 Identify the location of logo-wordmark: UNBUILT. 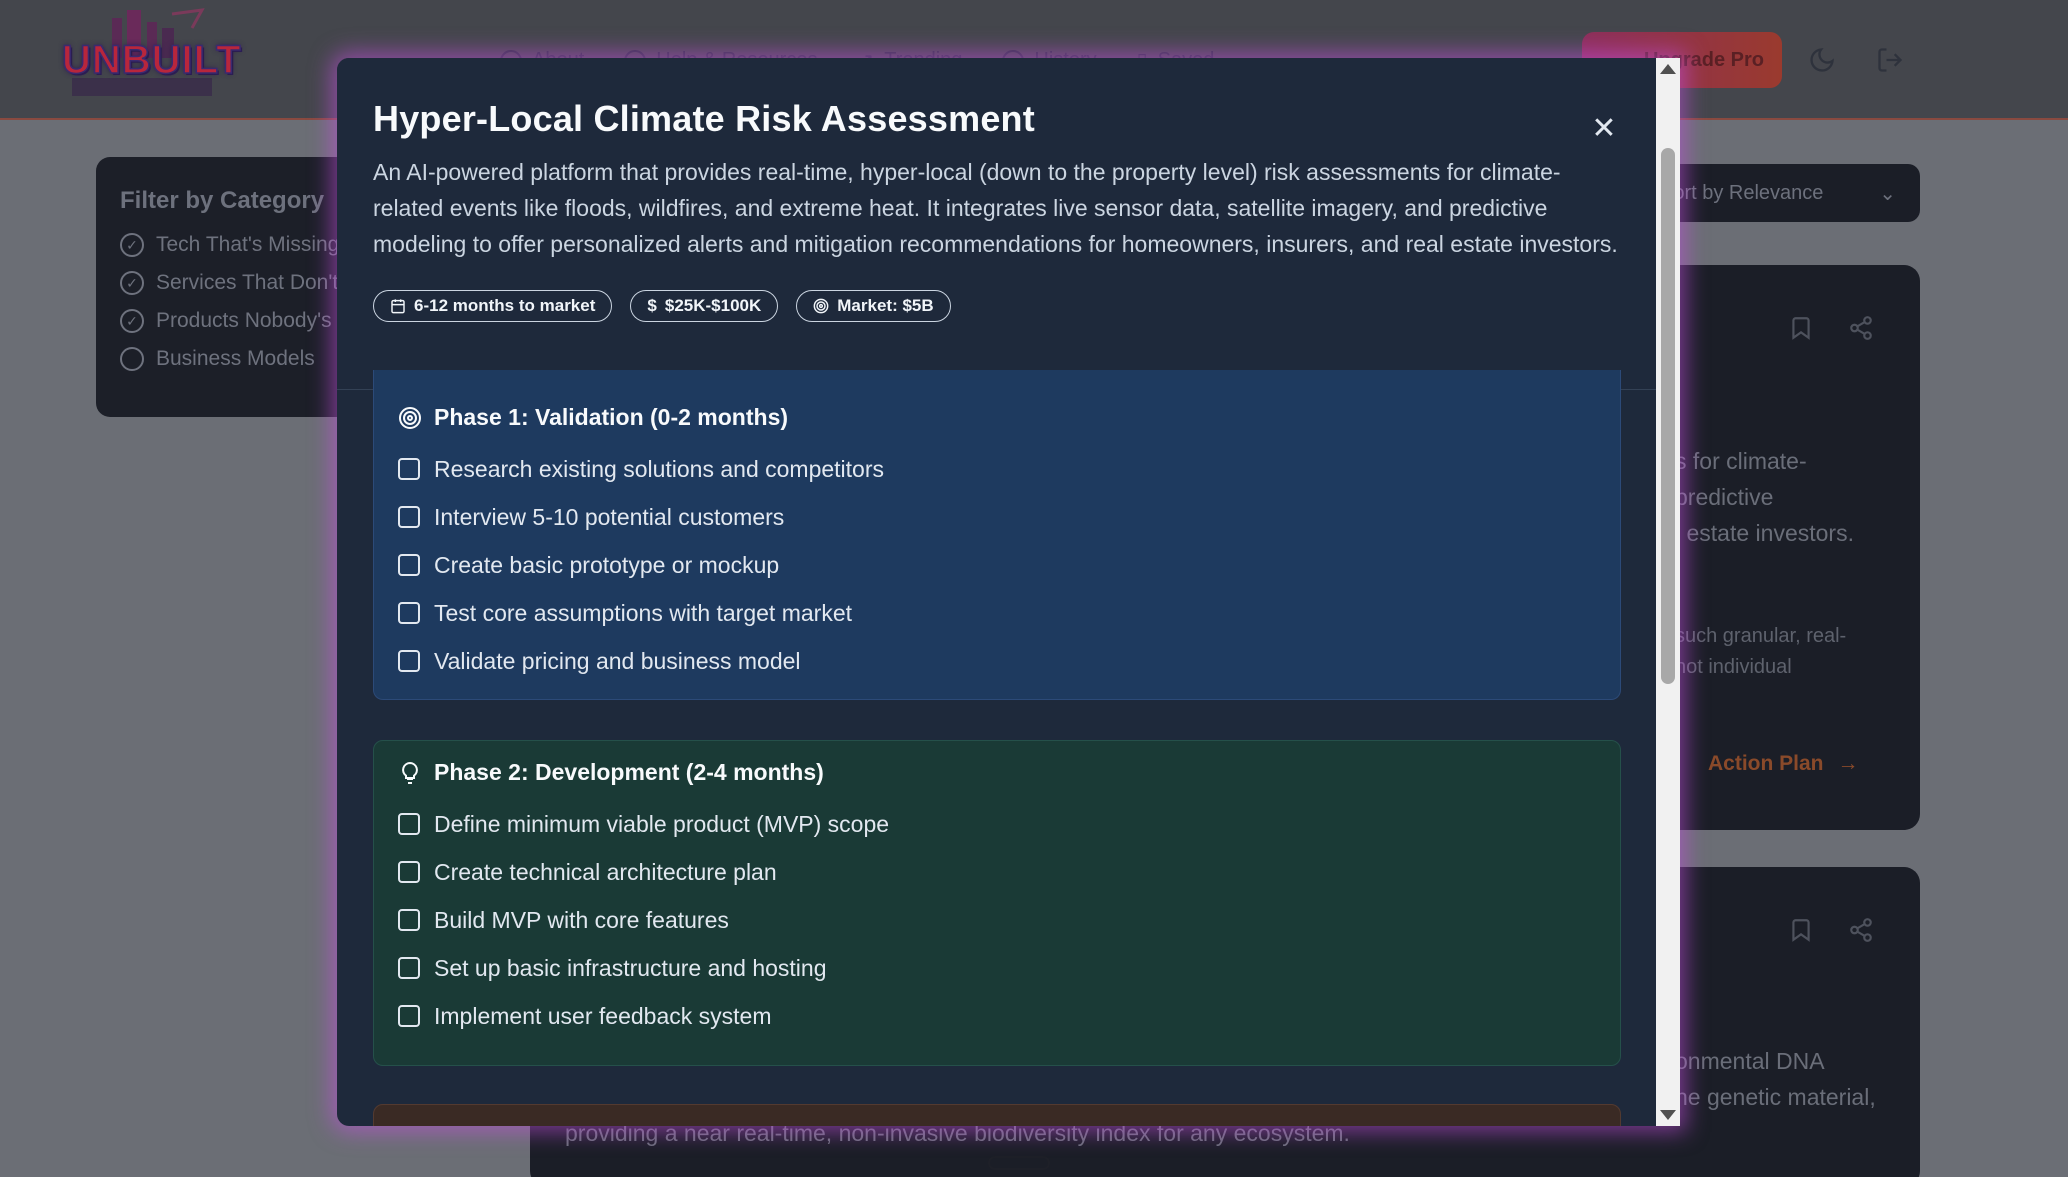
(151, 60).